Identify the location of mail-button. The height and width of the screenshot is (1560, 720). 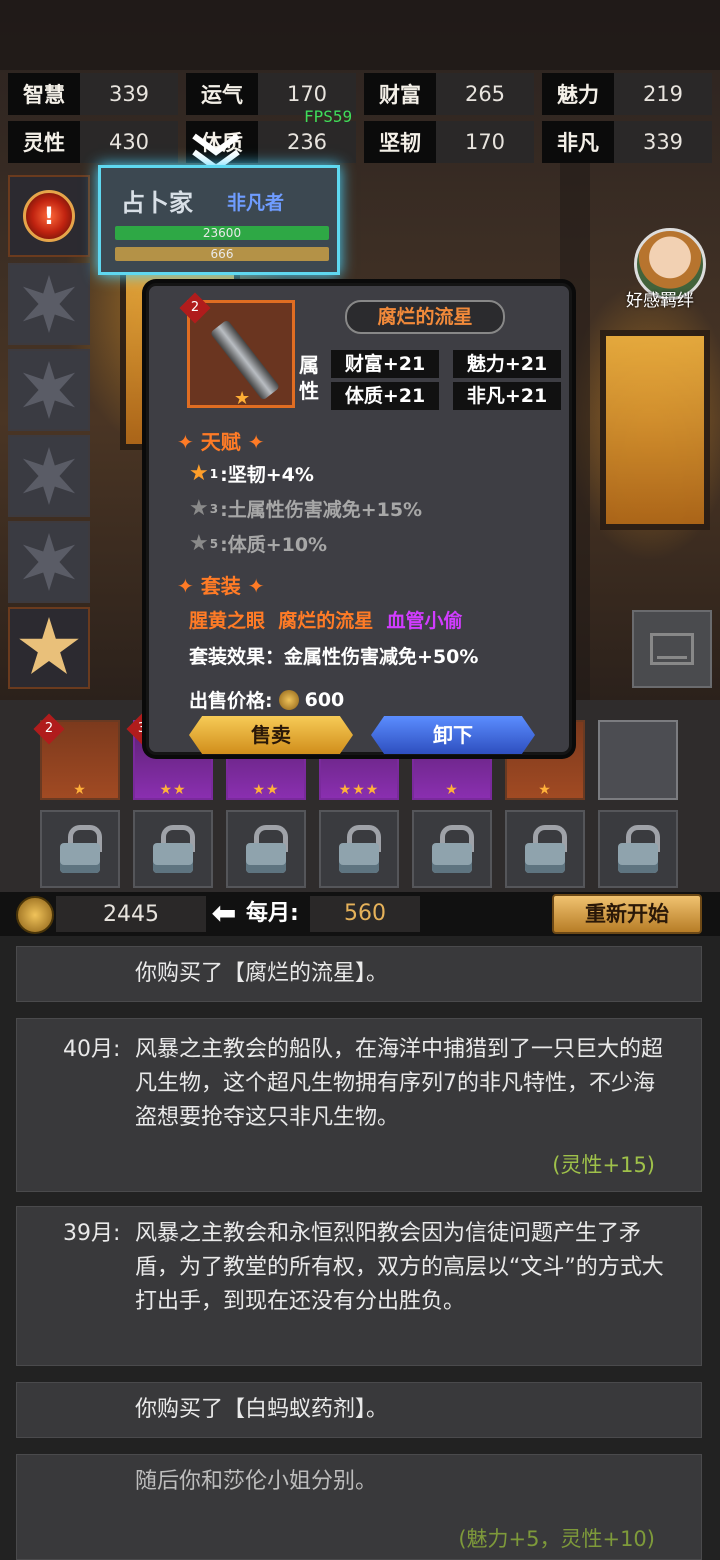
(672, 649).